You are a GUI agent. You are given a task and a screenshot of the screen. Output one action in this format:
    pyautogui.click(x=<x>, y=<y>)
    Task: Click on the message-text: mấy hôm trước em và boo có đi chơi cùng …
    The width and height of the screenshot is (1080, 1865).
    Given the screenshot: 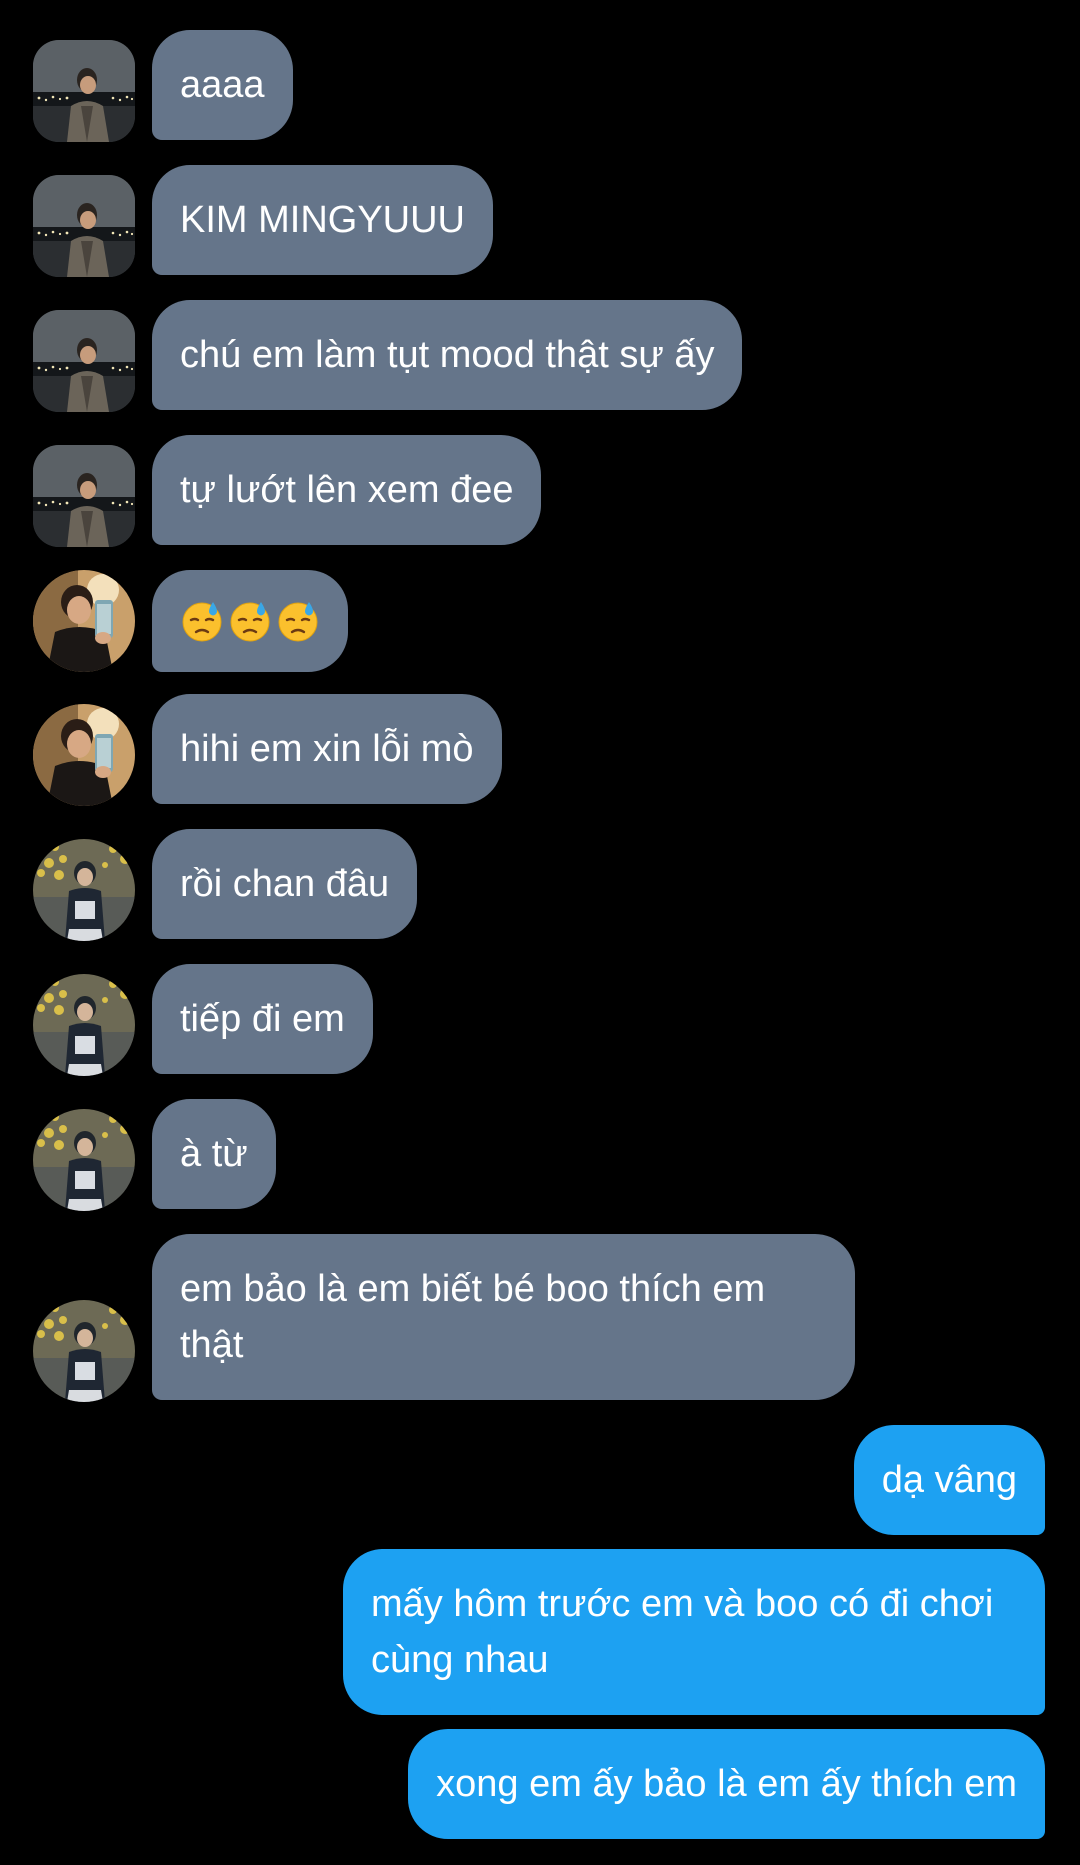 What is the action you would take?
    pyautogui.click(x=682, y=1632)
    